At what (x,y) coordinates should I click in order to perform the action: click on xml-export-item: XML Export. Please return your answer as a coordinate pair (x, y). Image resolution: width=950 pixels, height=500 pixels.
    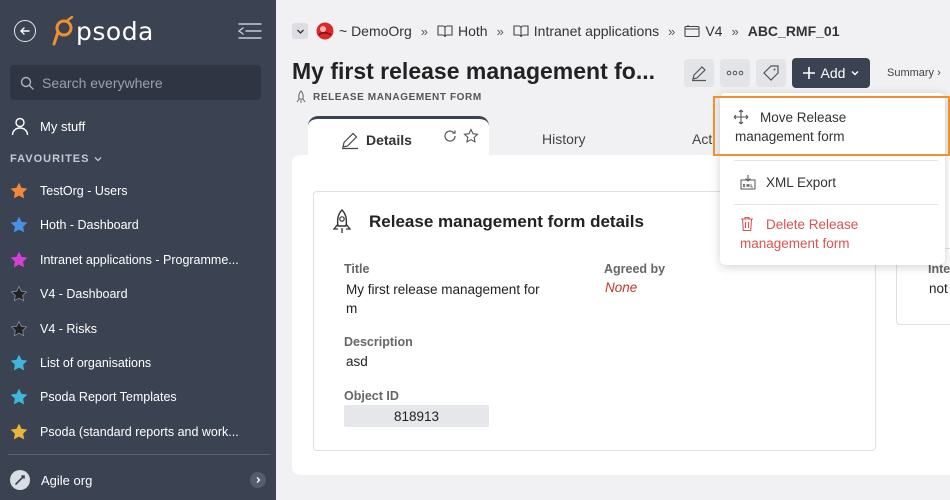
    Looking at the image, I should click on (832, 182).